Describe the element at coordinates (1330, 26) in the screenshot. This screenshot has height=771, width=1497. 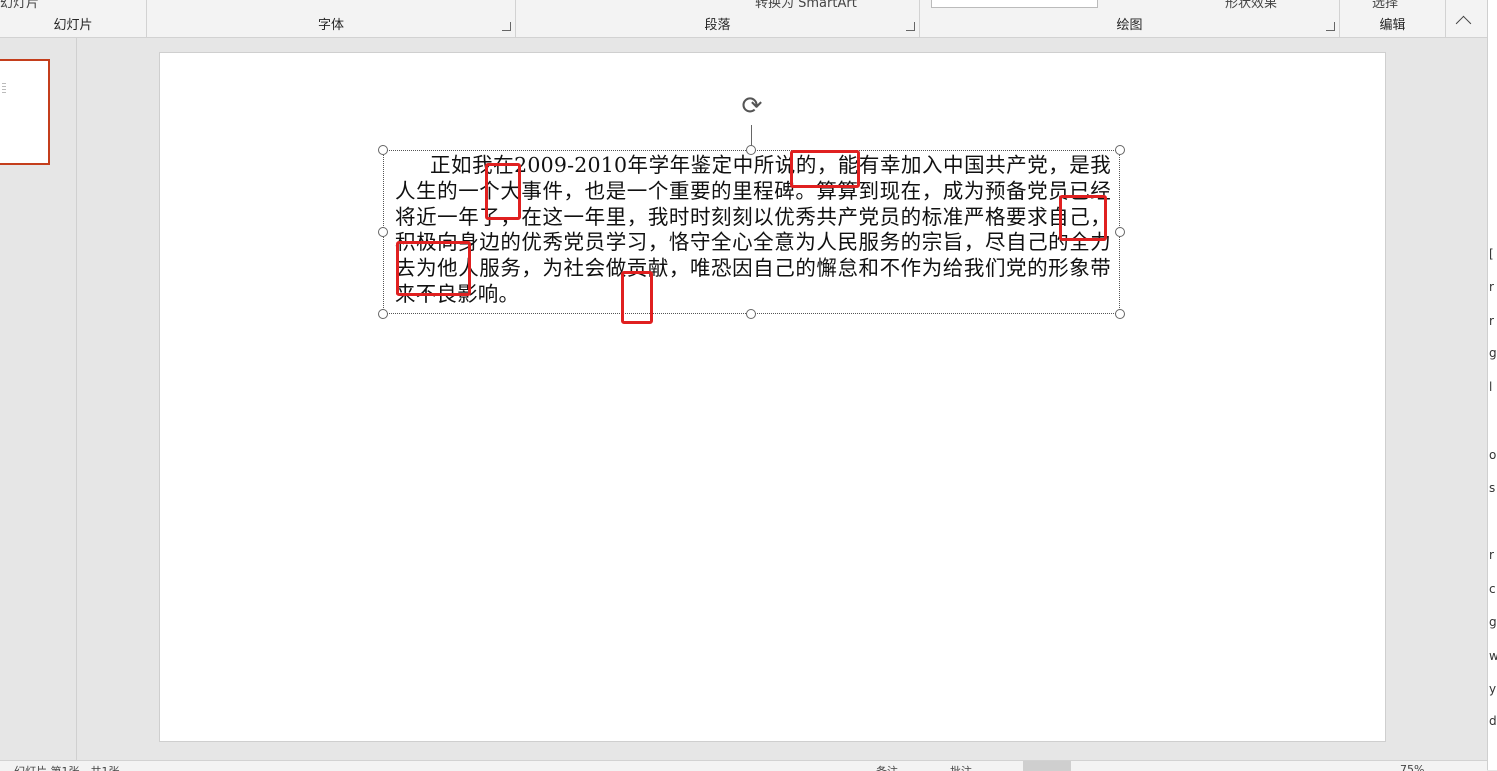
I see `drawing-dialog-launcher-icon` at that location.